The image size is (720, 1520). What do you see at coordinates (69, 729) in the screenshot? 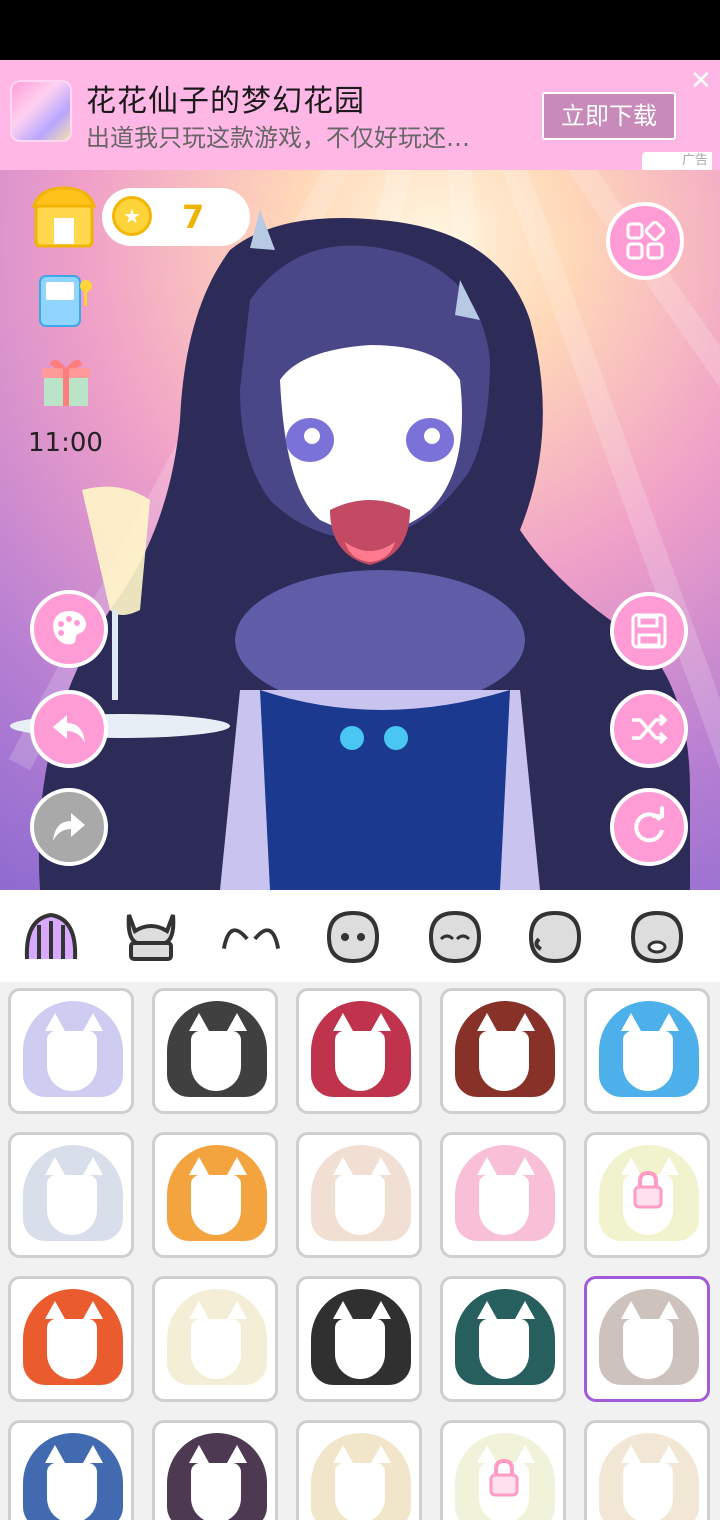
I see `undo-icon` at bounding box center [69, 729].